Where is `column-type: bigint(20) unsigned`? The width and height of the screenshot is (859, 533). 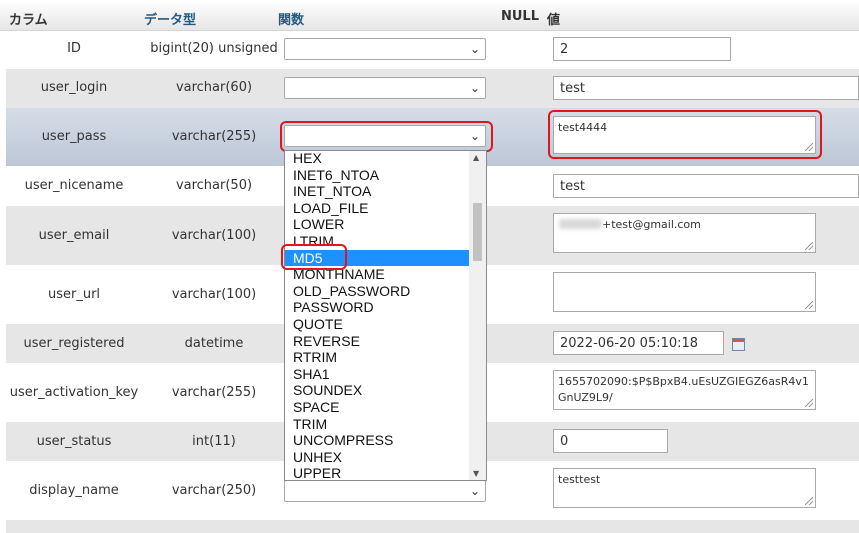
column-type: bigint(20) unsigned is located at coordinates (214, 48).